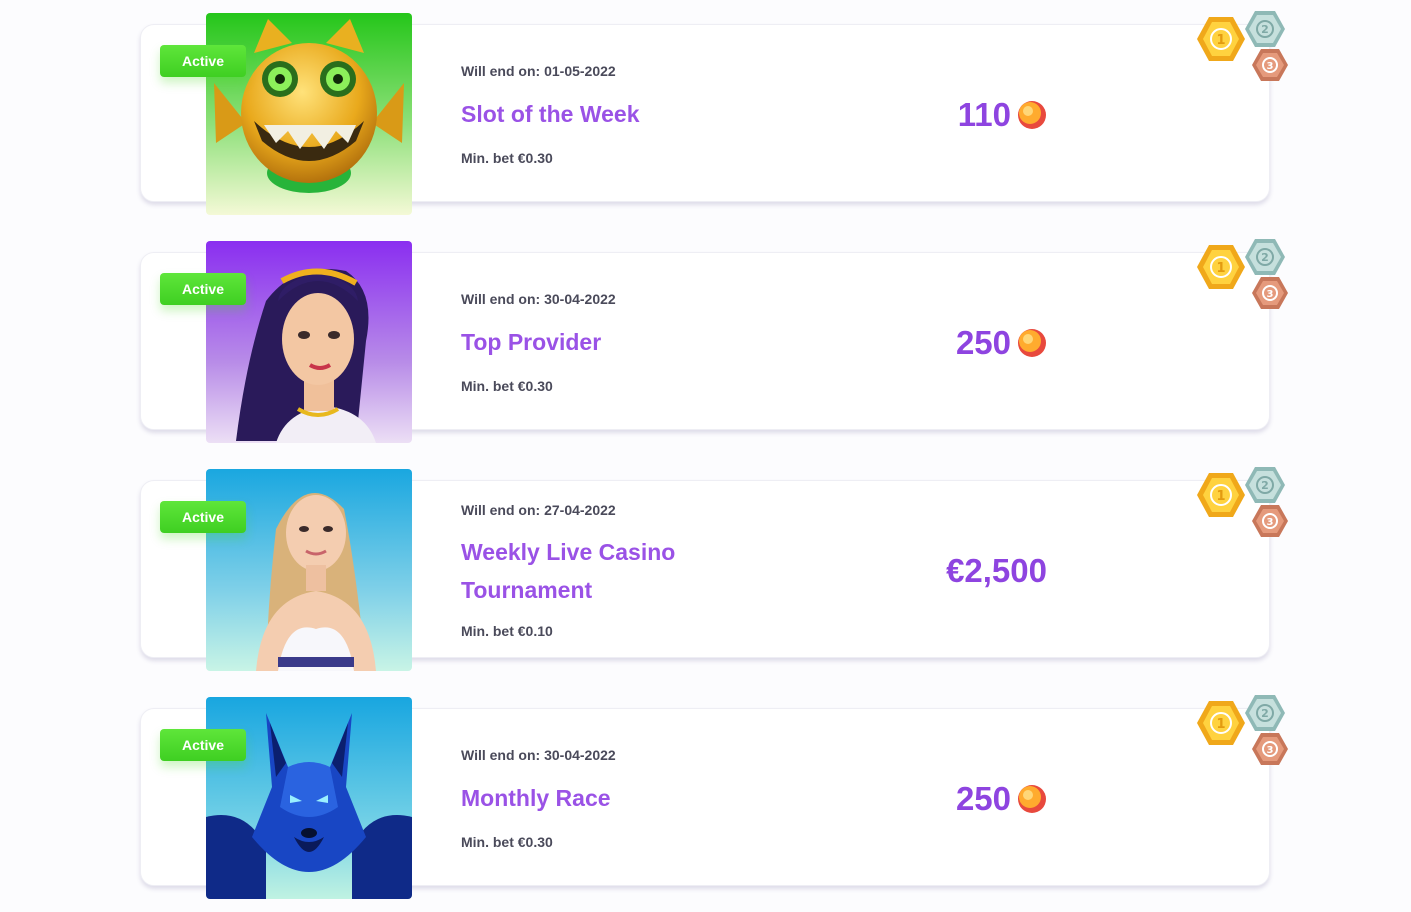 The height and width of the screenshot is (912, 1411). I want to click on title-line: Top Provider, so click(531, 342).